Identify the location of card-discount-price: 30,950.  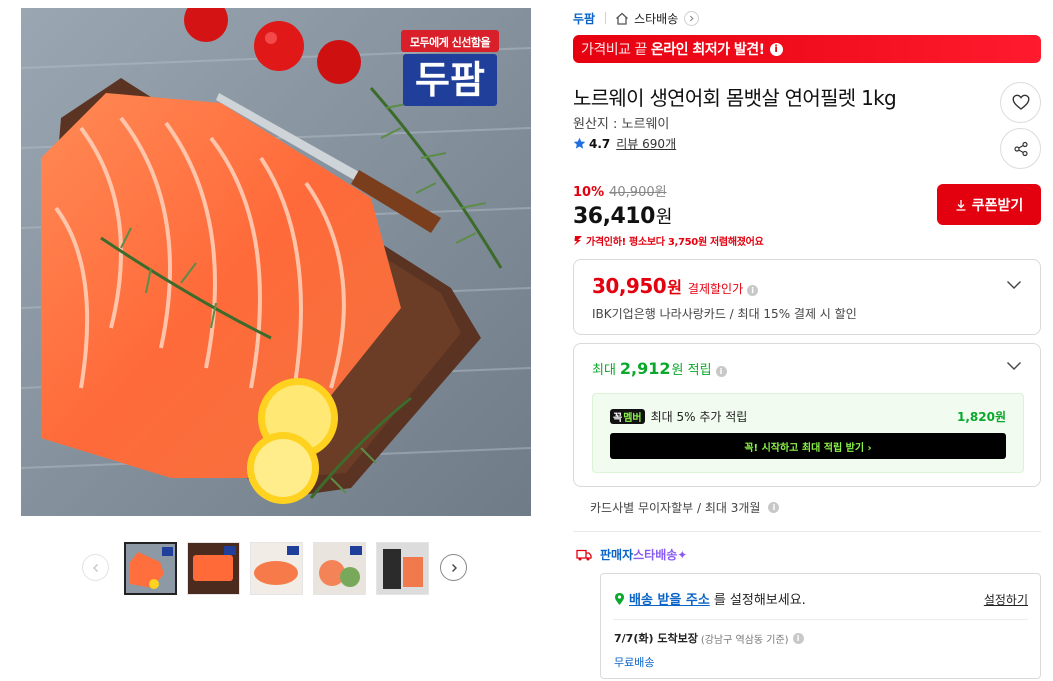
(629, 286).